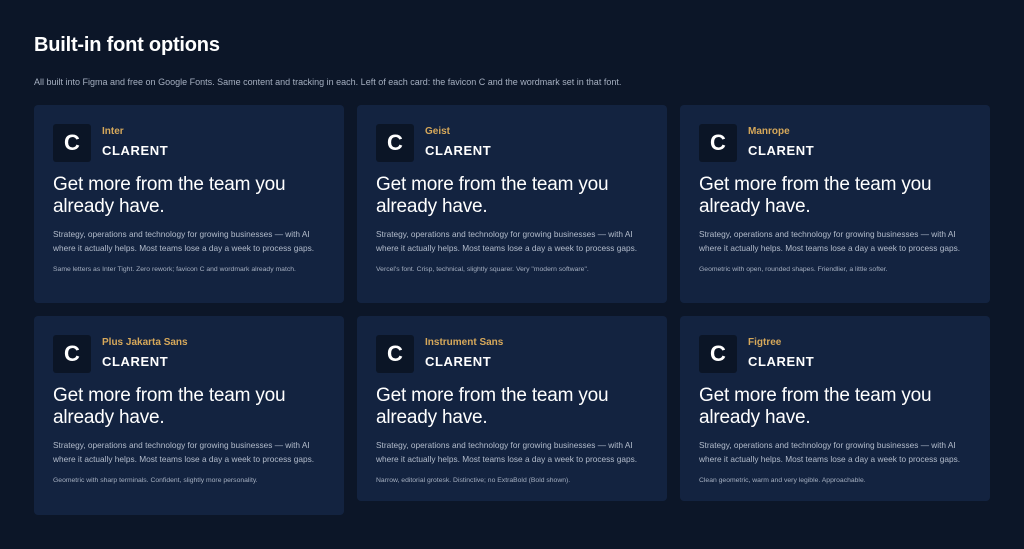 The width and height of the screenshot is (1024, 549). I want to click on font-name: Instrument Sans, so click(464, 342).